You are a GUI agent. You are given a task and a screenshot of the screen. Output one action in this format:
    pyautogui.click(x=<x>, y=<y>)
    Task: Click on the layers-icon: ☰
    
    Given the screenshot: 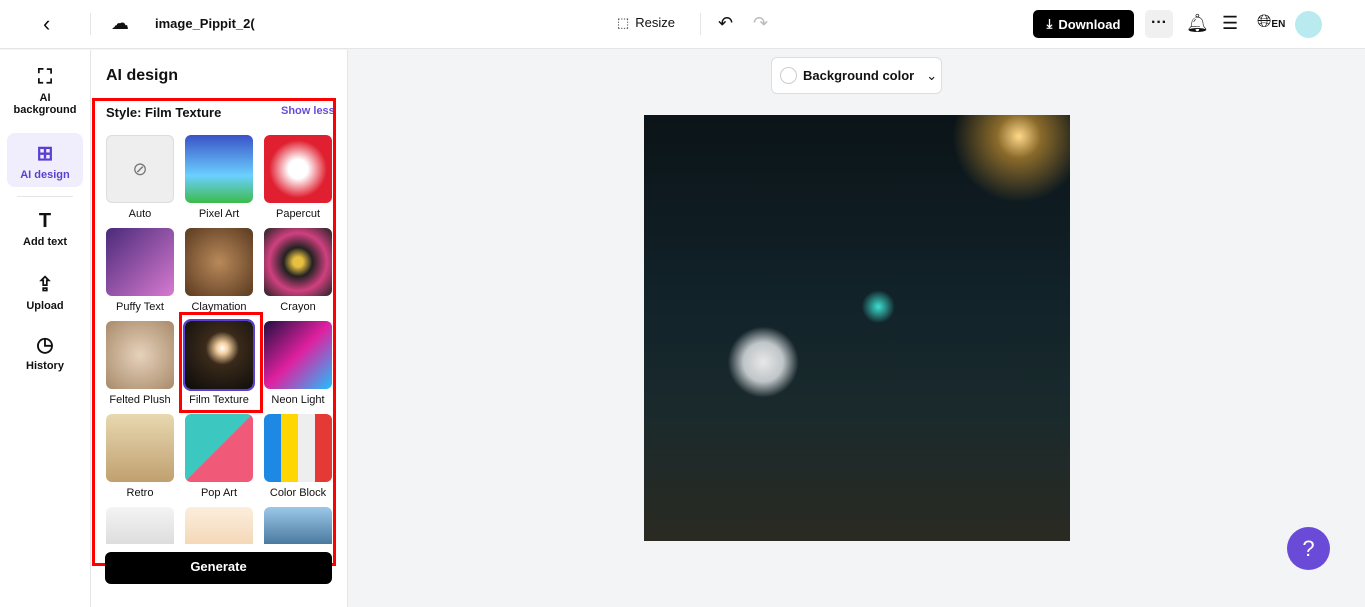 What is the action you would take?
    pyautogui.click(x=1230, y=23)
    